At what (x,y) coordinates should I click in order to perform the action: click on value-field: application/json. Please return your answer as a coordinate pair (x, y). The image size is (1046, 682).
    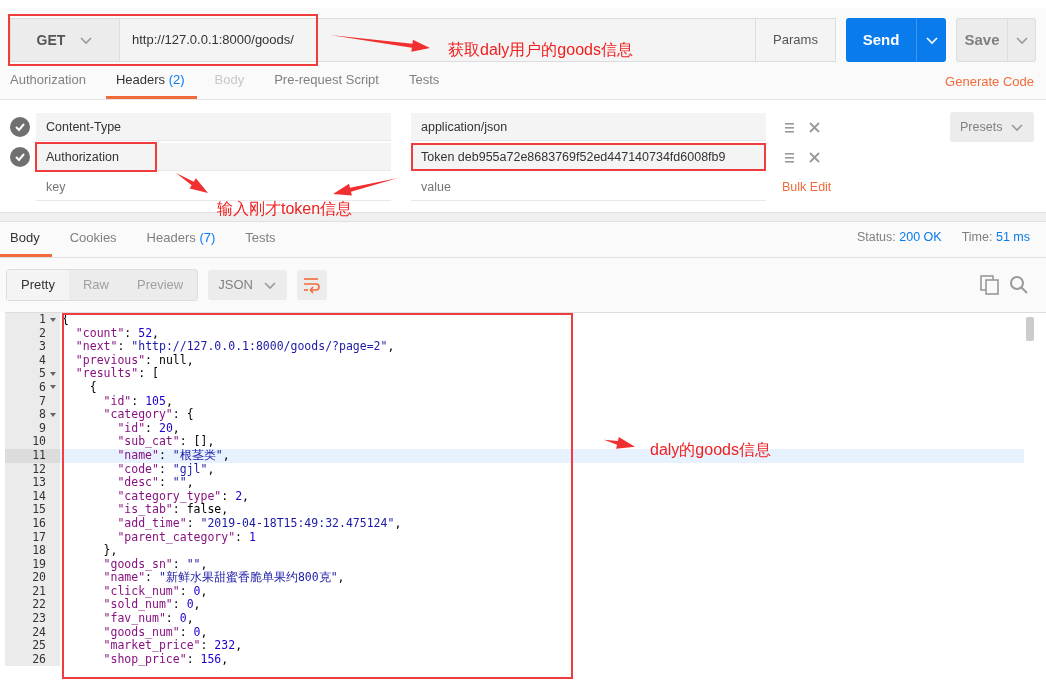
    Looking at the image, I should click on (588, 127).